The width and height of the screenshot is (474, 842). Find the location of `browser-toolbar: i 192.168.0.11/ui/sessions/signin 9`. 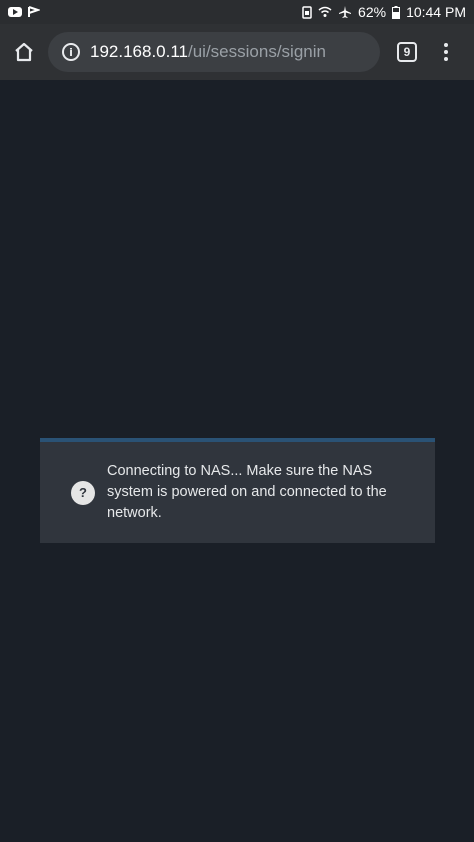

browser-toolbar: i 192.168.0.11/ui/sessions/signin 9 is located at coordinates (237, 52).